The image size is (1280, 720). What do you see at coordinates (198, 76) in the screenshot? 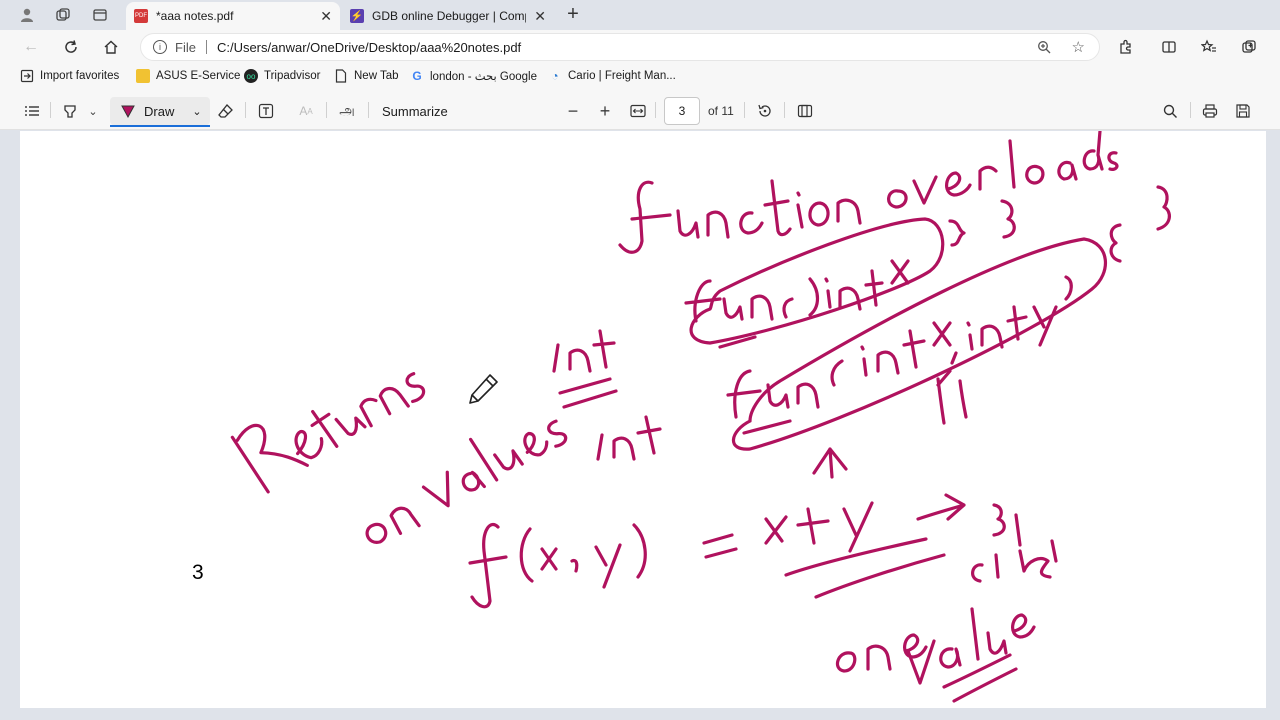
I see `favorite-label: ASUS E-Service` at bounding box center [198, 76].